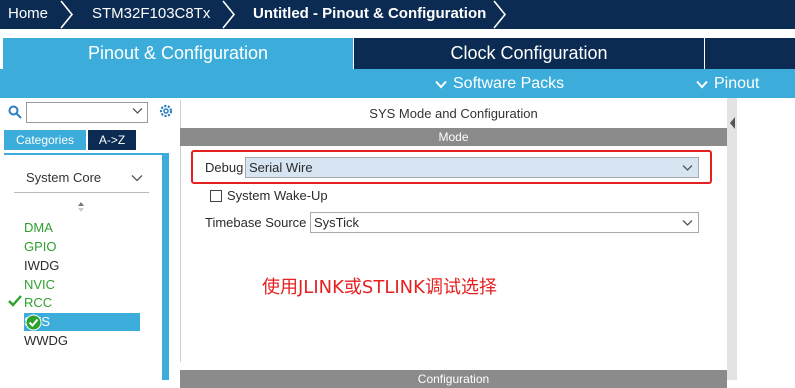 The width and height of the screenshot is (795, 388). What do you see at coordinates (112, 140) in the screenshot?
I see `tab-a-z: A->Z` at bounding box center [112, 140].